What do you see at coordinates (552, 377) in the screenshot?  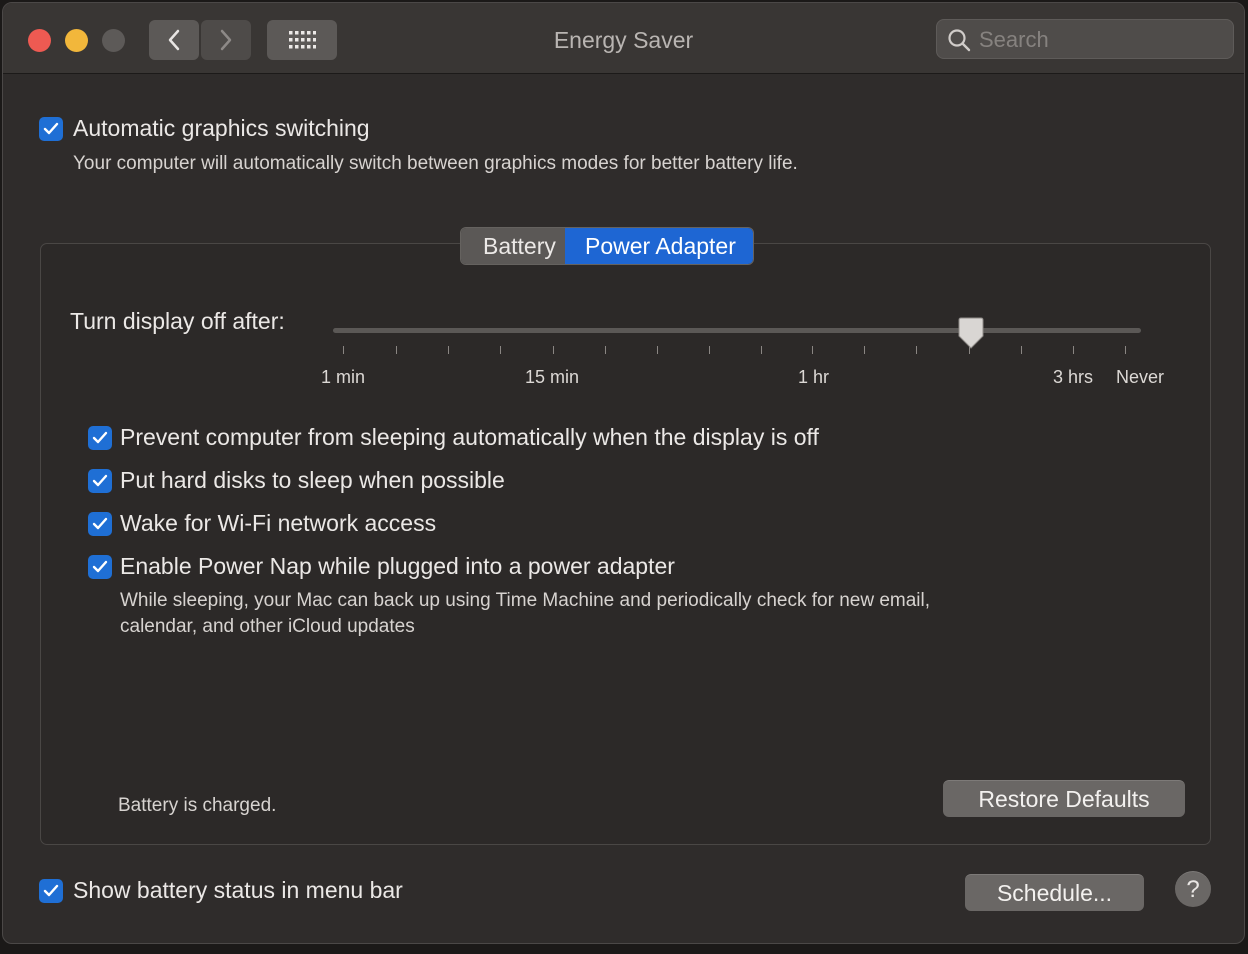 I see `tick-label-15-min: 15 min` at bounding box center [552, 377].